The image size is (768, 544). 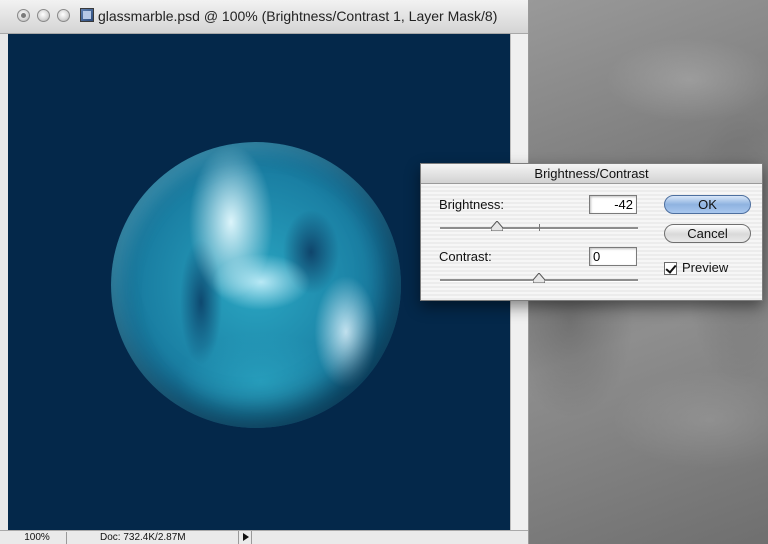 What do you see at coordinates (465, 256) in the screenshot?
I see `contrast-label: Contrast:` at bounding box center [465, 256].